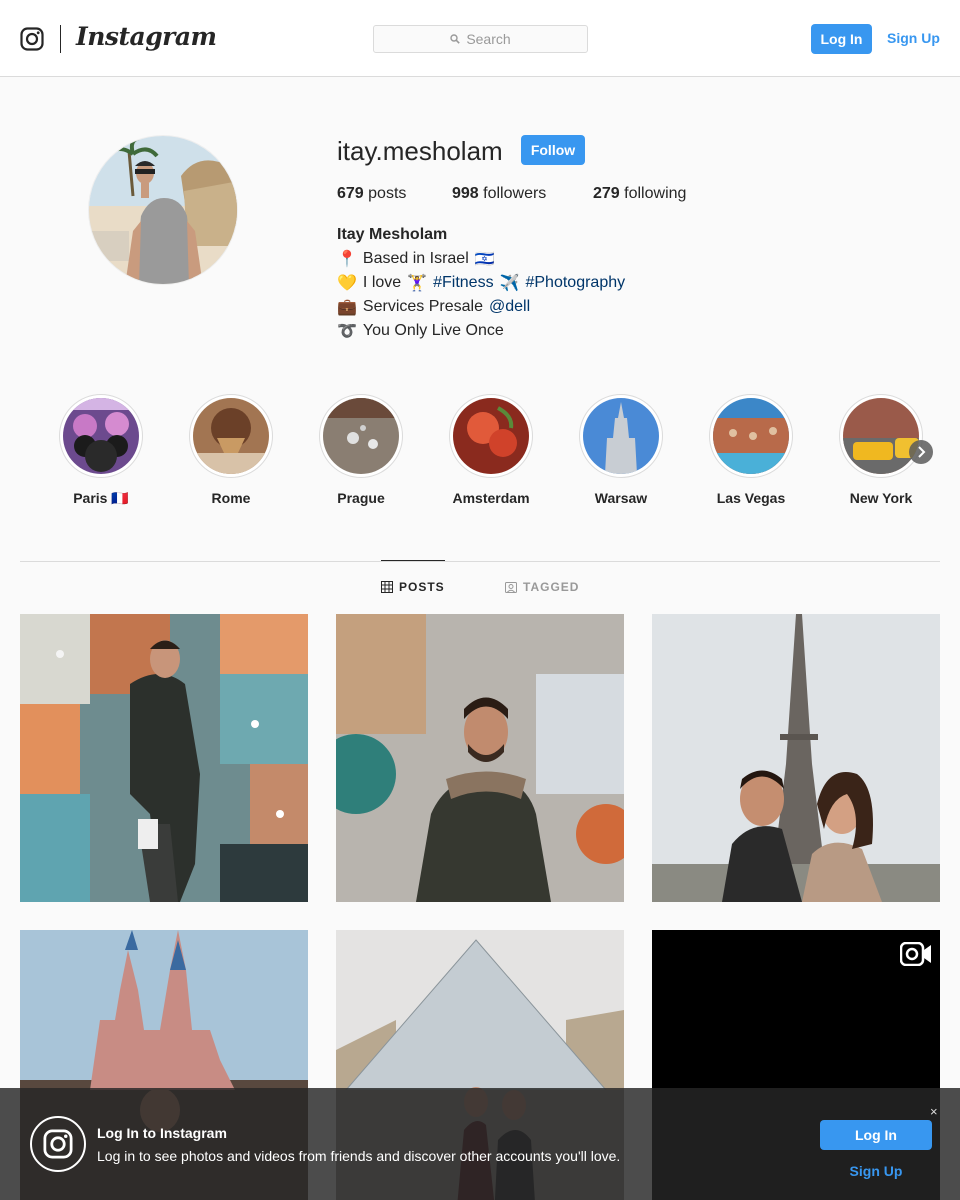  Describe the element at coordinates (509, 307) in the screenshot. I see `mention-dell-link: @dell` at that location.